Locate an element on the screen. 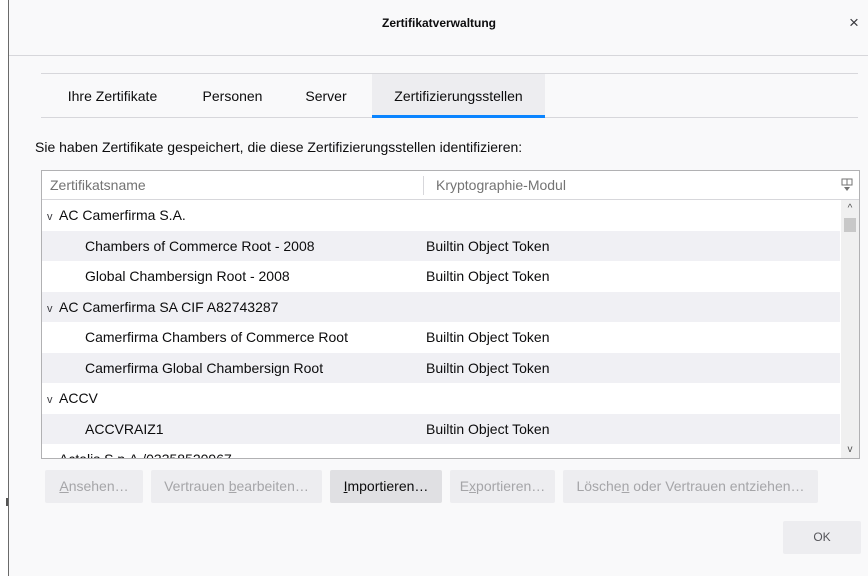 This screenshot has height=576, width=868. close-icon: × is located at coordinates (854, 23).